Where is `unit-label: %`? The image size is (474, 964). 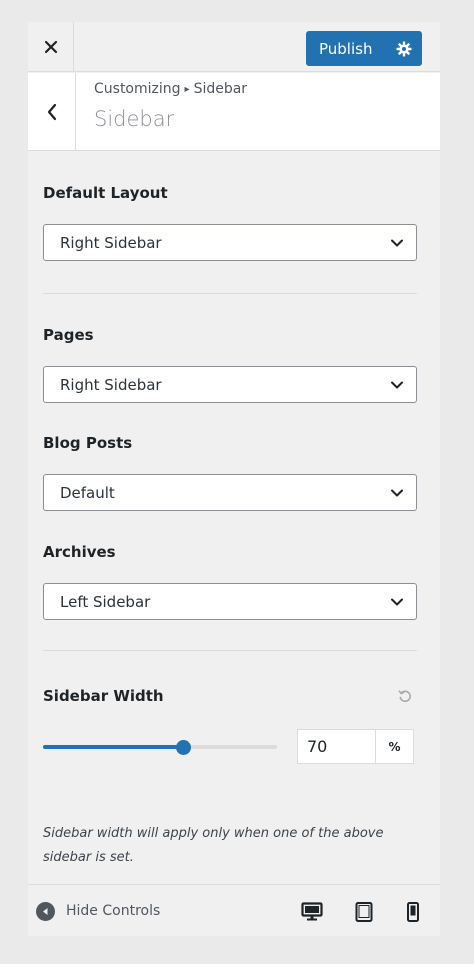 unit-label: % is located at coordinates (394, 746).